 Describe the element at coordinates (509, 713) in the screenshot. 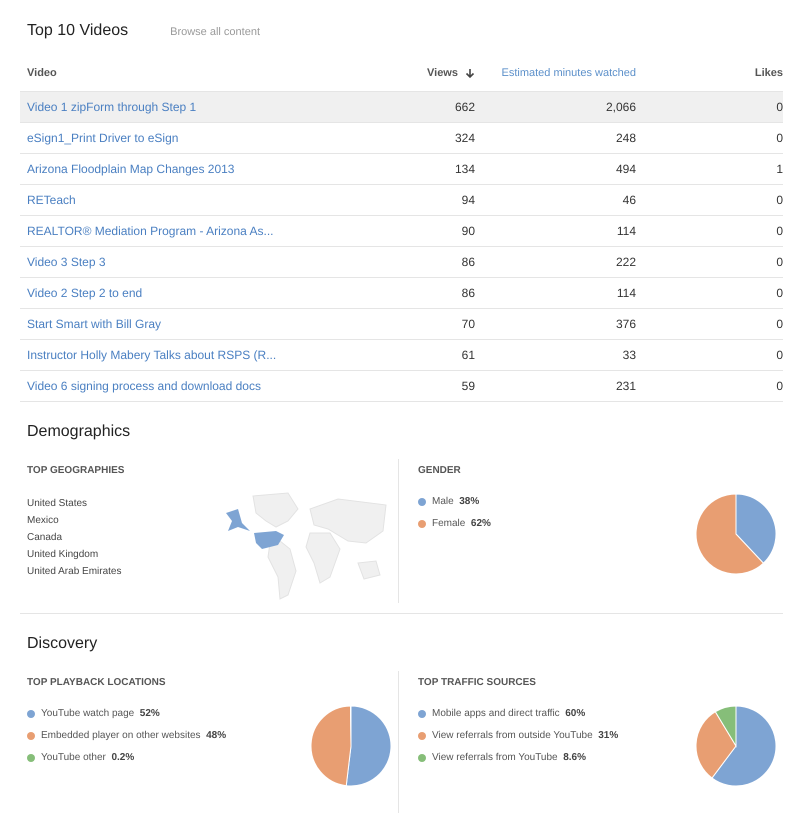

I see `legend-label: Mobile apps and direct traffic 60%` at that location.